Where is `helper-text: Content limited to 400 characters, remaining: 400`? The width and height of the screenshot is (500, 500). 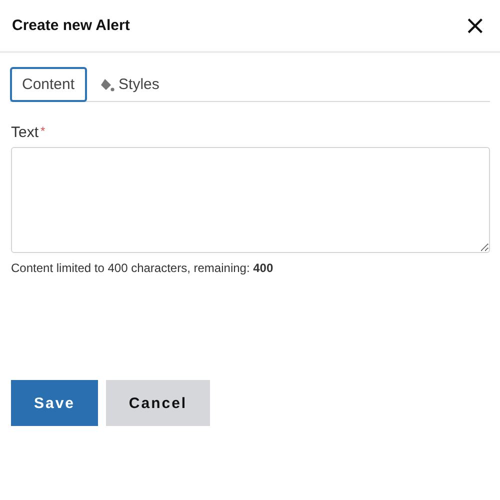
helper-text: Content limited to 400 characters, remaining: 400 is located at coordinates (142, 268).